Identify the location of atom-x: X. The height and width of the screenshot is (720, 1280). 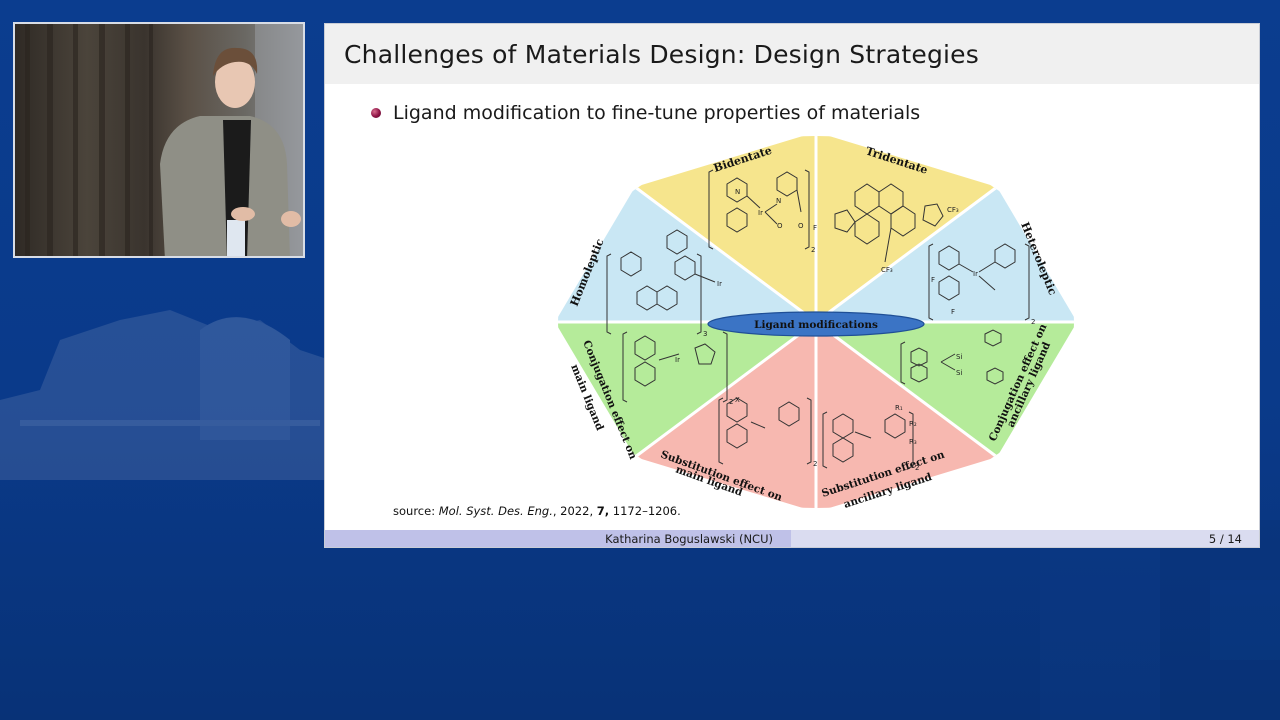
(737, 400).